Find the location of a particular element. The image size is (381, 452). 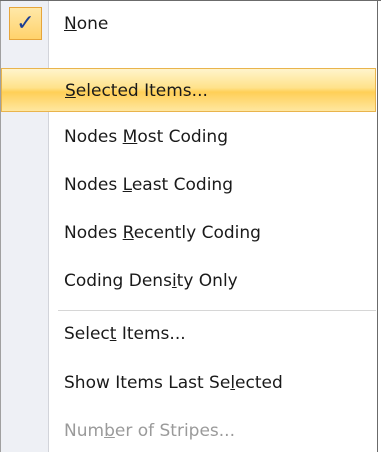

menu-item-nodes-most-coding: Nodes Most Coding is located at coordinates (188, 137).